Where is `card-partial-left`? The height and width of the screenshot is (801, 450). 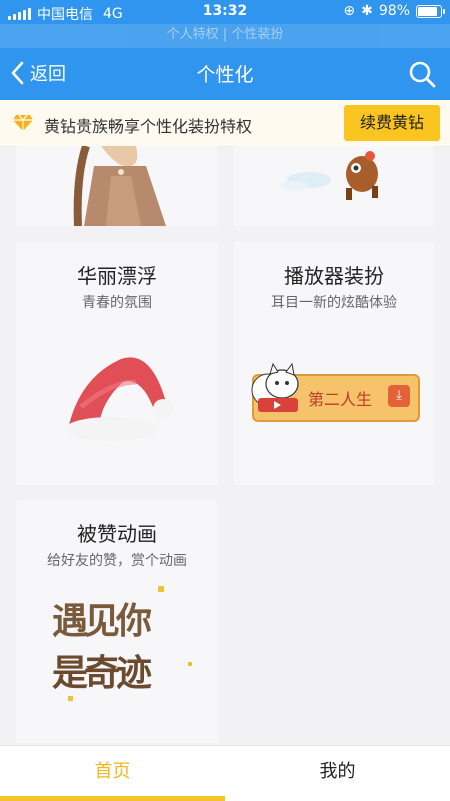 card-partial-left is located at coordinates (117, 186).